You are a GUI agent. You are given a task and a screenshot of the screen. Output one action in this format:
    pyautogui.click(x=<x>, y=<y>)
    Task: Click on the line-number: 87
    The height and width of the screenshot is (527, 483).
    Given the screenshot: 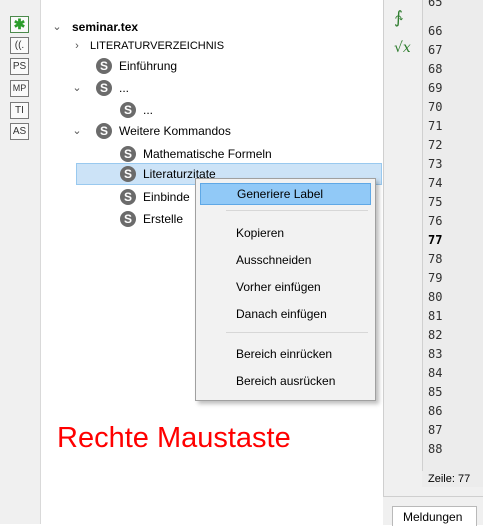 What is the action you would take?
    pyautogui.click(x=435, y=430)
    